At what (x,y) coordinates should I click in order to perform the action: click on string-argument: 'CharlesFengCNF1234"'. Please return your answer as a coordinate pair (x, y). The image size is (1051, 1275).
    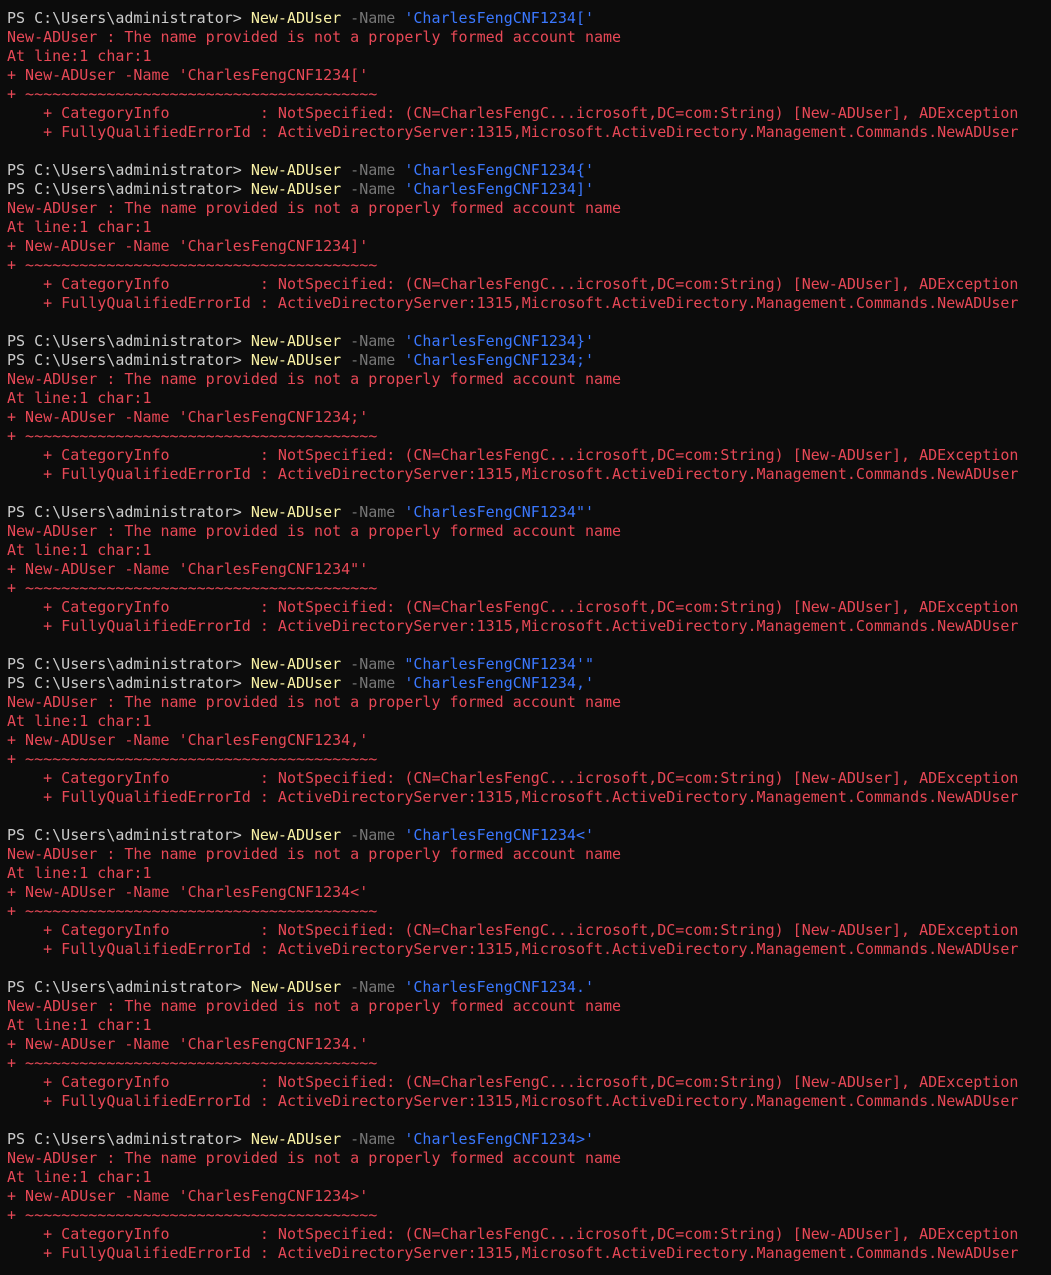
    Looking at the image, I should click on (499, 512).